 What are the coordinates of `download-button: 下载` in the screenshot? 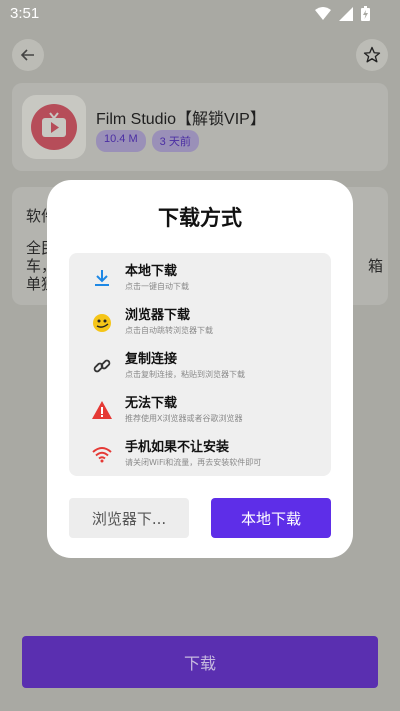 It's located at (200, 662).